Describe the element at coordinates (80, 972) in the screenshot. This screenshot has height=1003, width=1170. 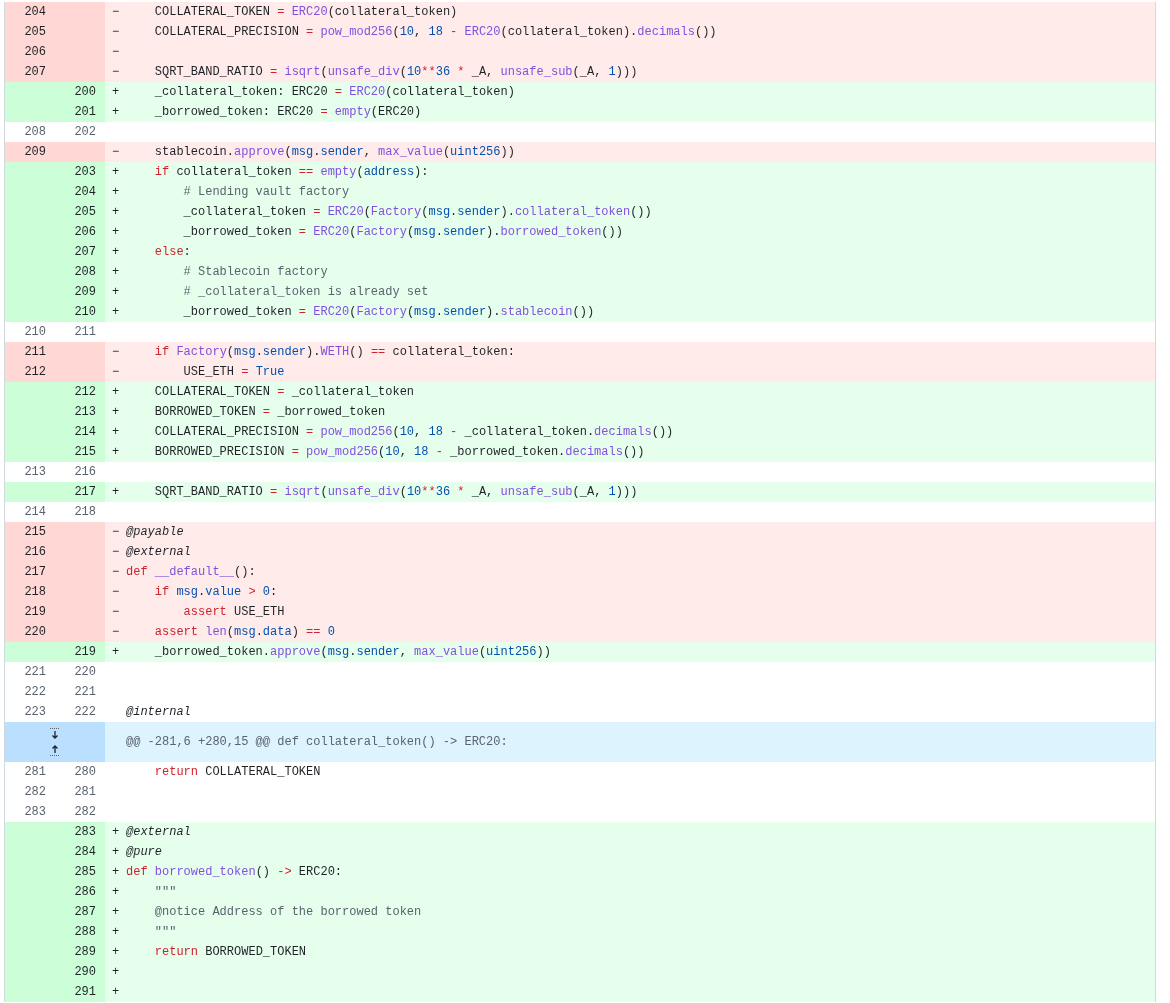
I see `line-number-cell: 290` at that location.